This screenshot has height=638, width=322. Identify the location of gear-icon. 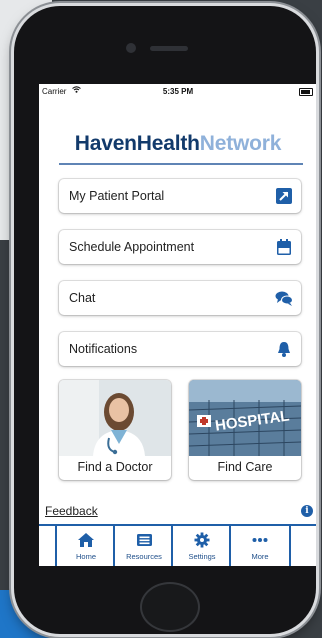
(202, 540).